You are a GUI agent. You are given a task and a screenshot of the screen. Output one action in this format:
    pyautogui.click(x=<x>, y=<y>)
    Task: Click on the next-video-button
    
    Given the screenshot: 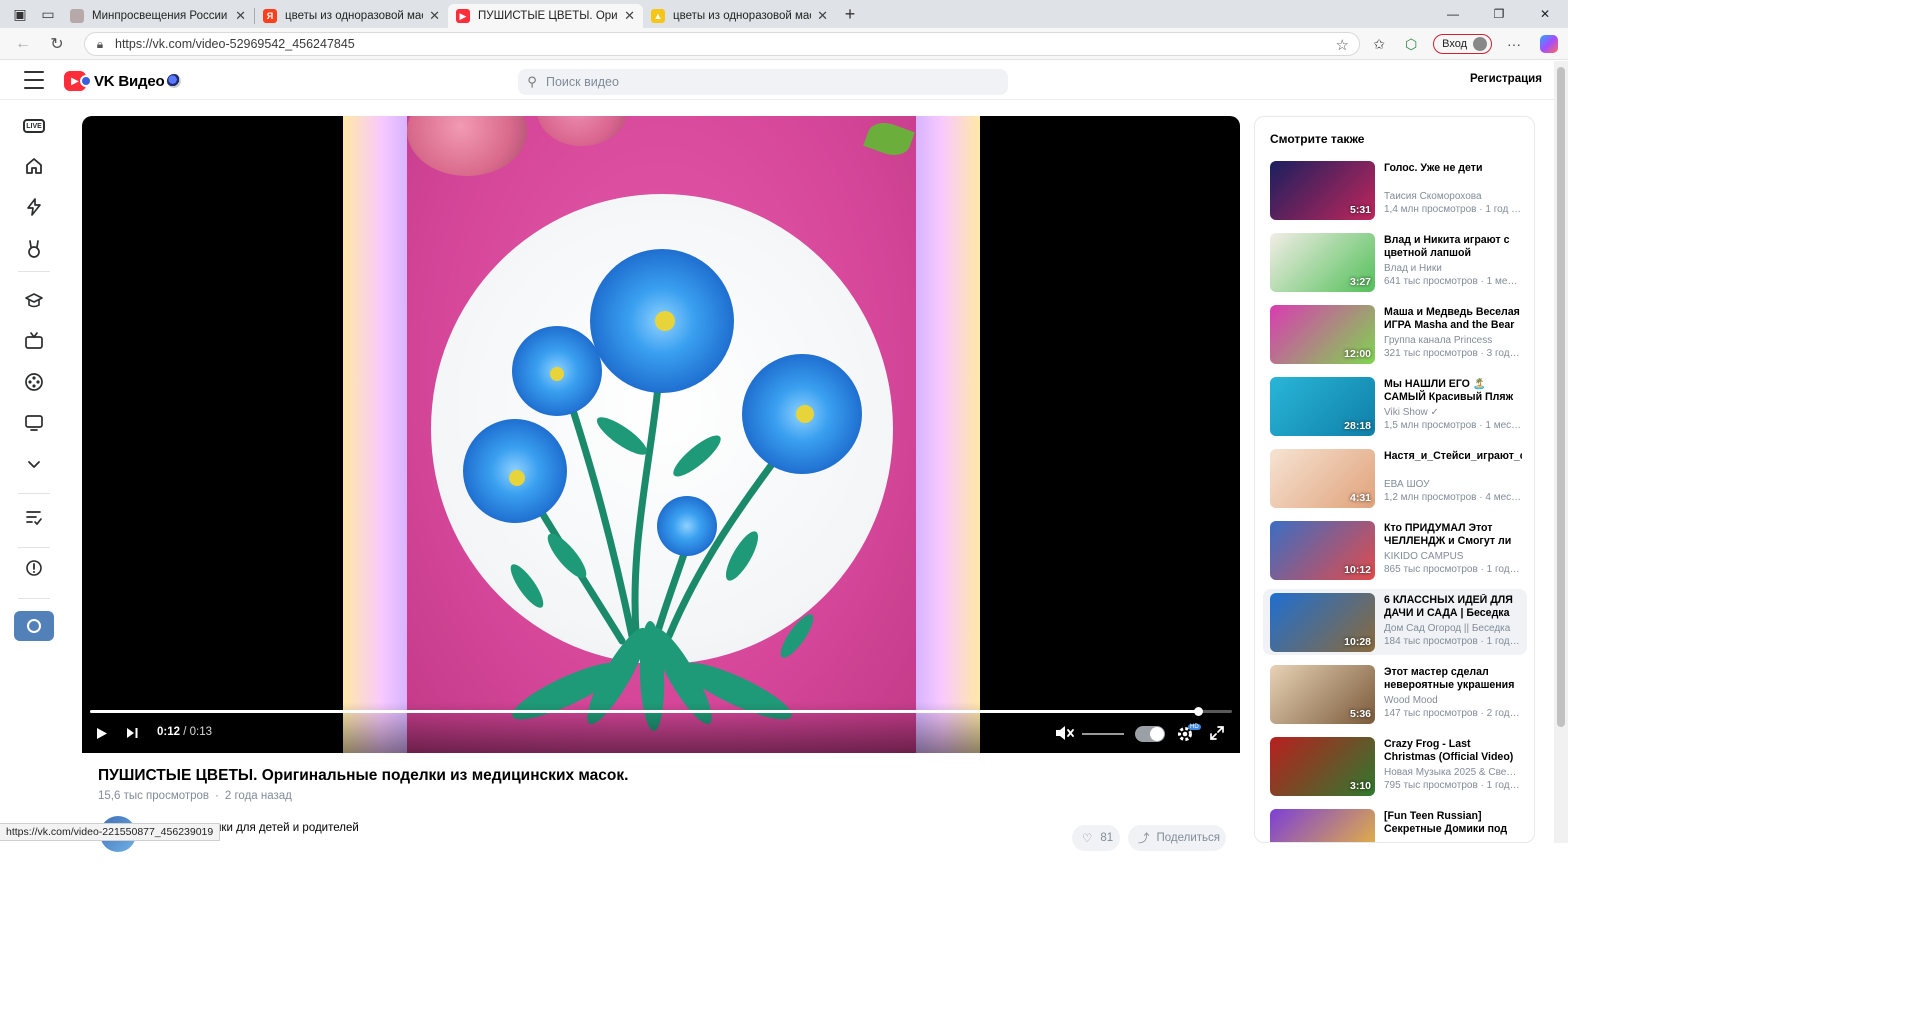 What is the action you would take?
    pyautogui.click(x=132, y=733)
    